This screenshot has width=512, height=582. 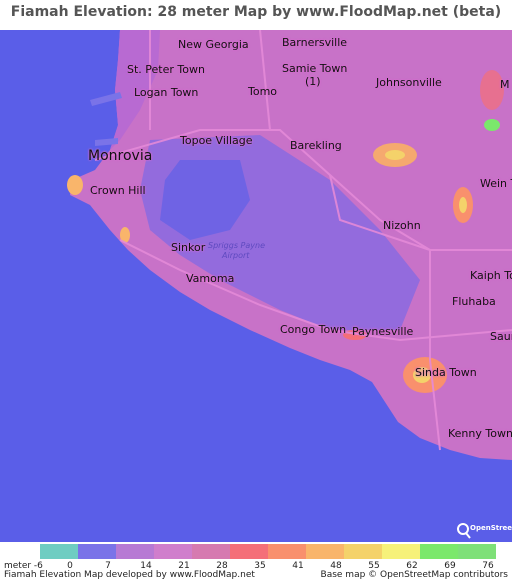 What do you see at coordinates (75, 185) in the screenshot?
I see `highland-monrovia` at bounding box center [75, 185].